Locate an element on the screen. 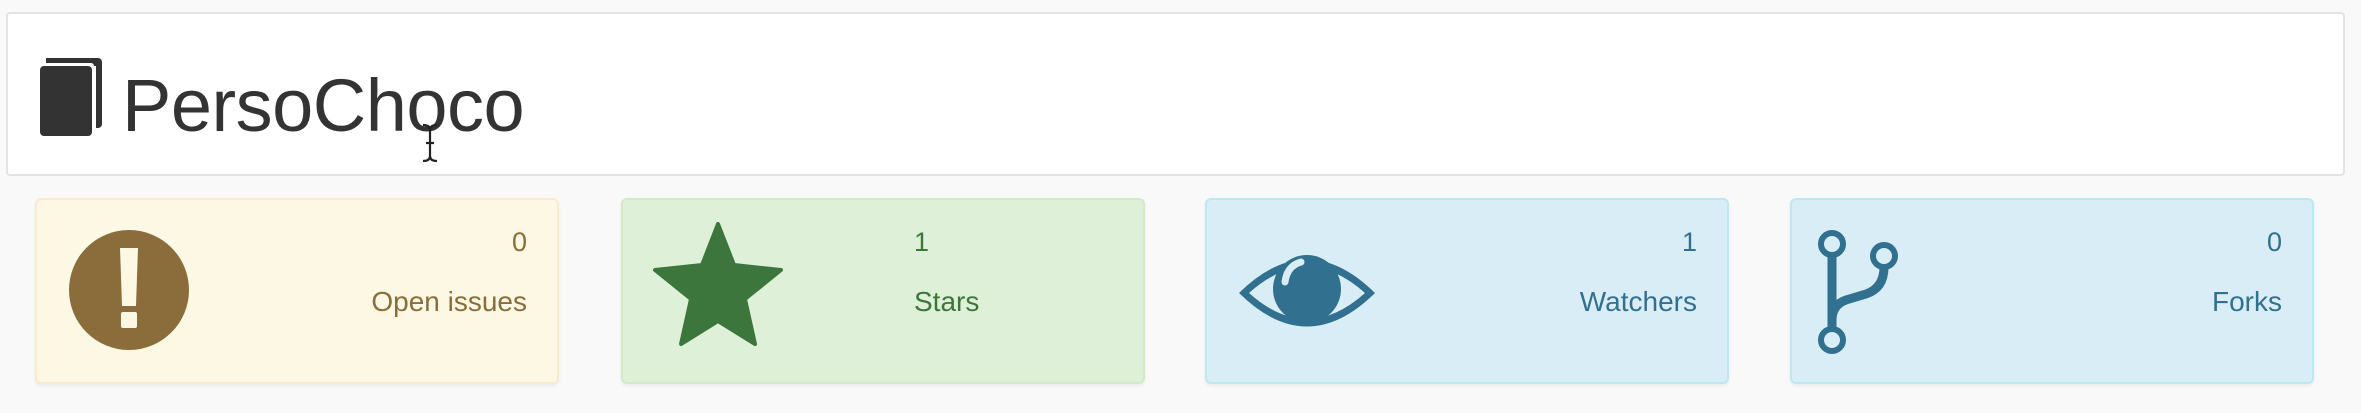  repo-title: PersoChoco is located at coordinates (323, 106).